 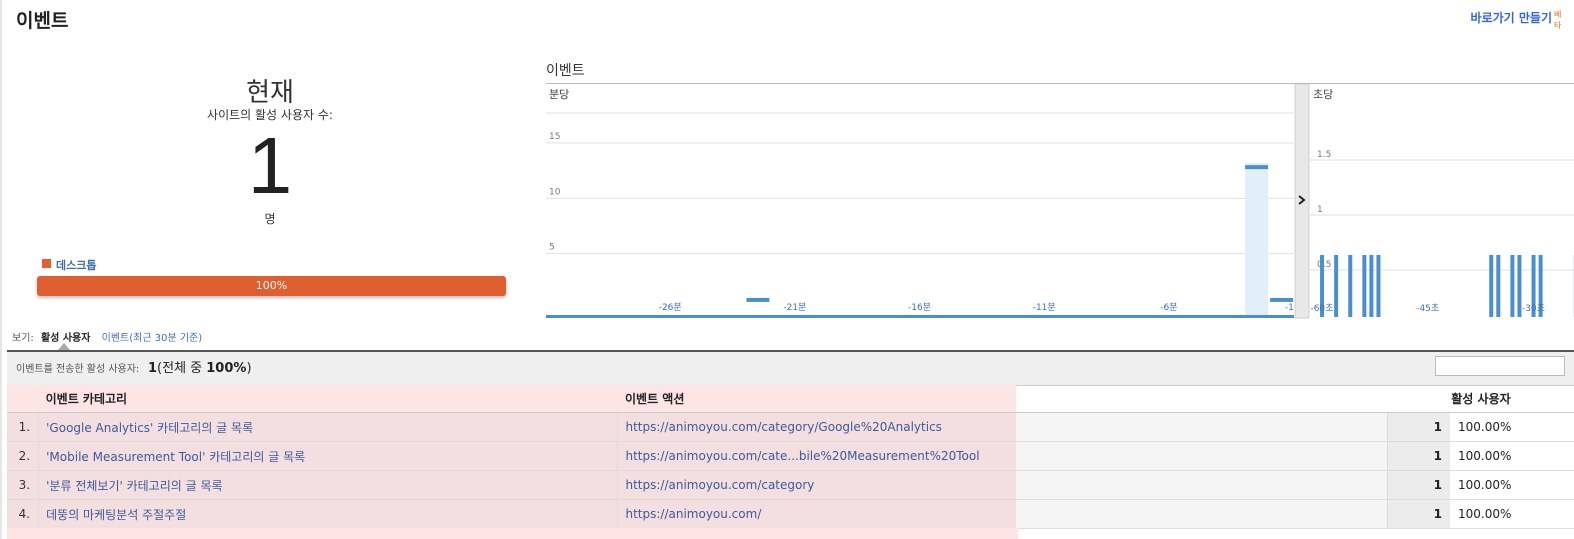 What do you see at coordinates (670, 307) in the screenshot?
I see `minute-x-tick-label: -26분` at bounding box center [670, 307].